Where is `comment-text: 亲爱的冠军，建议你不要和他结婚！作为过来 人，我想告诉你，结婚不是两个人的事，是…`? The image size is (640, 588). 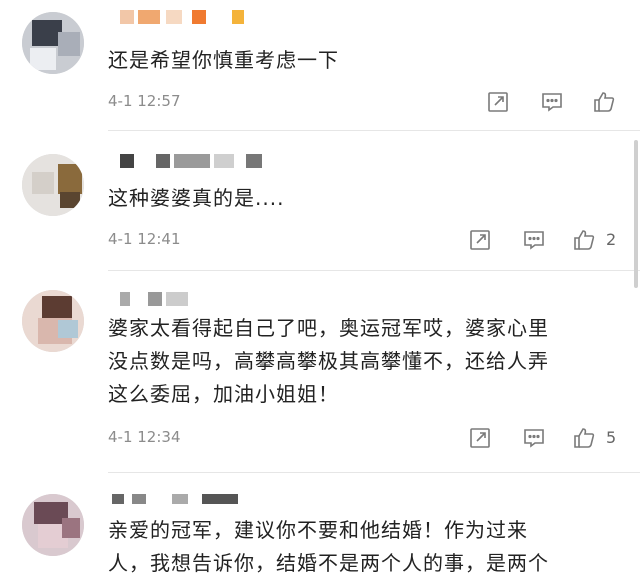
comment-text: 亲爱的冠军，建议你不要和他结婚！作为过来 人，我想告诉你，结婚不是两个人的事，是… is located at coordinates (328, 546).